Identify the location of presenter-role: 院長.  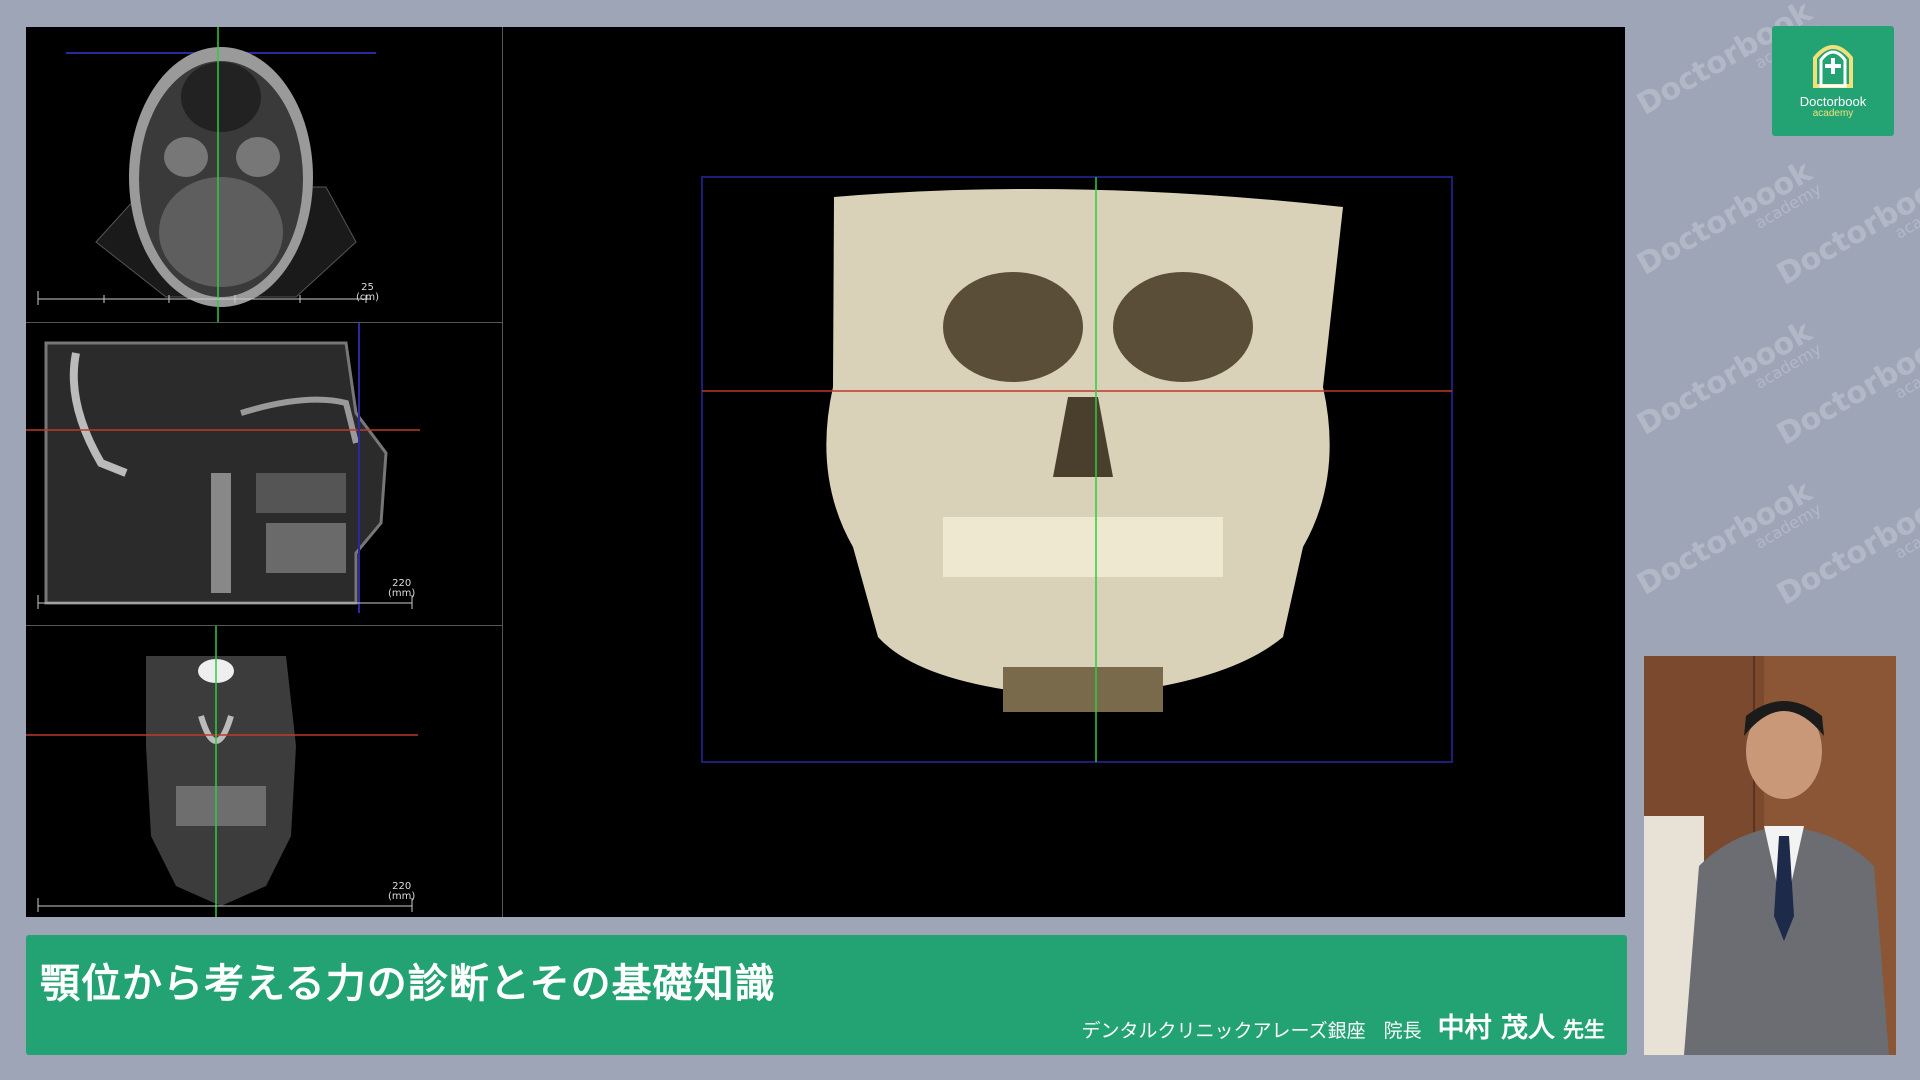
(1402, 1031).